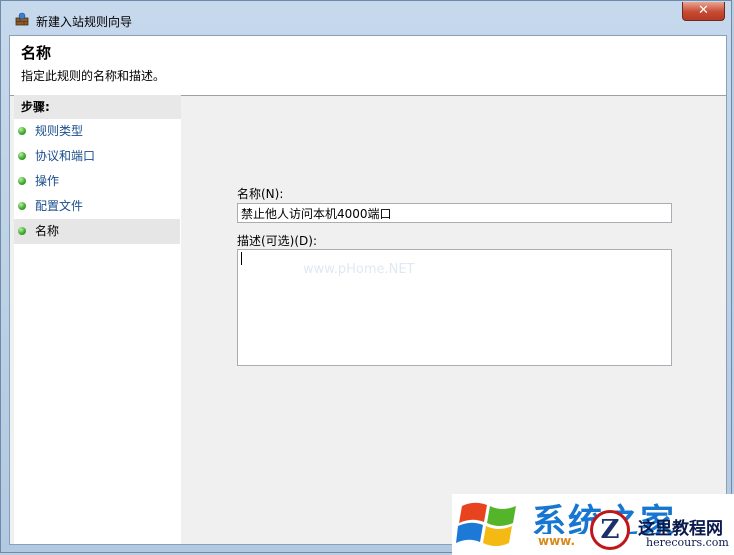 Image resolution: width=734 pixels, height=555 pixels. What do you see at coordinates (97, 131) in the screenshot?
I see `step-rule-type: 规则类型` at bounding box center [97, 131].